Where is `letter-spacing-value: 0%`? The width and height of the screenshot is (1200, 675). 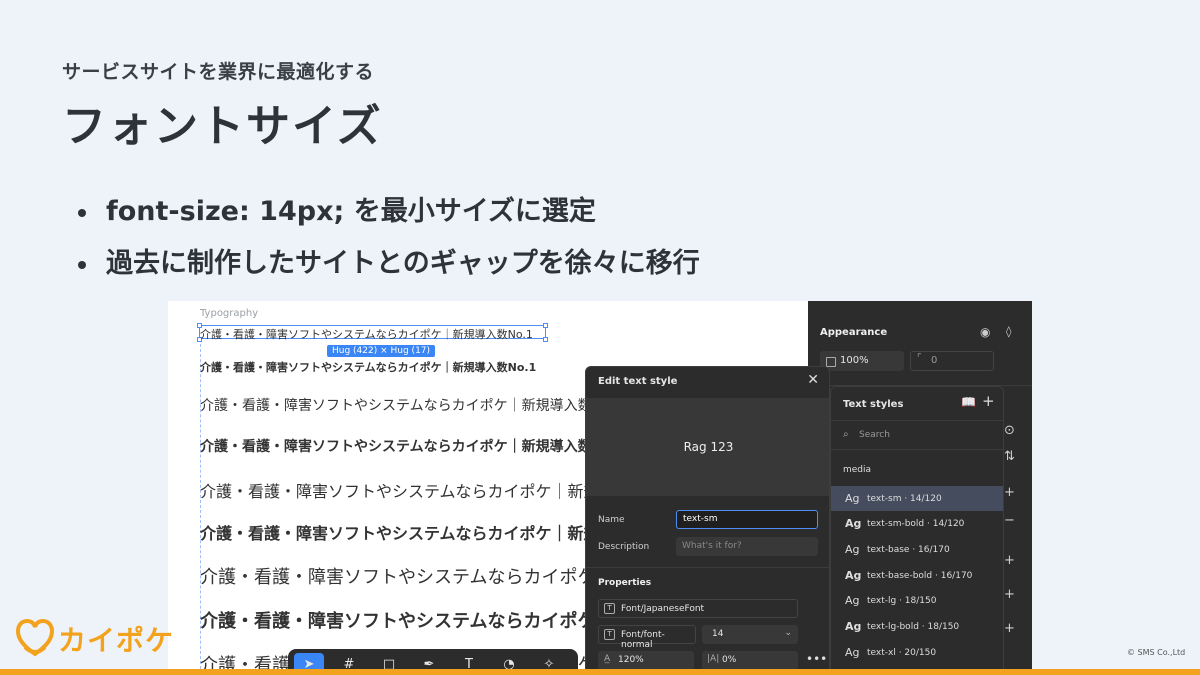 letter-spacing-value: 0% is located at coordinates (729, 660).